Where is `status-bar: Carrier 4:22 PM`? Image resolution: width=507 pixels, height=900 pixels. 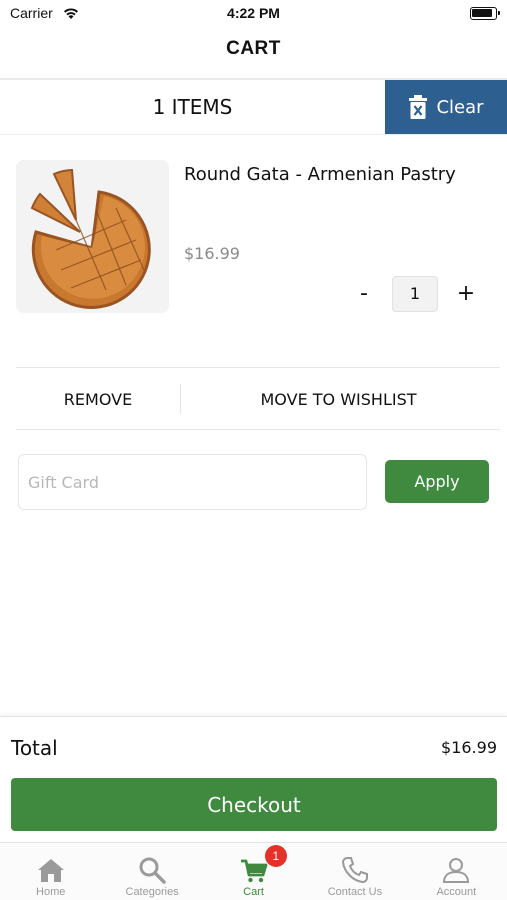
status-bar: Carrier 4:22 PM is located at coordinates (253, 15).